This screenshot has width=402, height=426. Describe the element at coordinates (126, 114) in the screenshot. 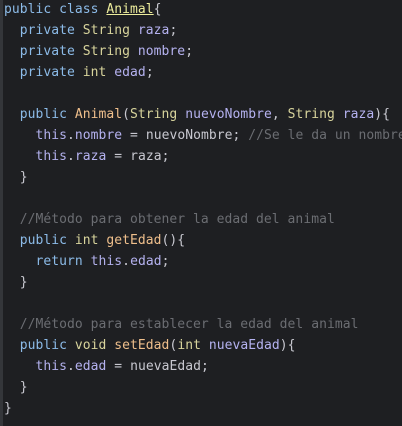

I see `code-token: (` at that location.